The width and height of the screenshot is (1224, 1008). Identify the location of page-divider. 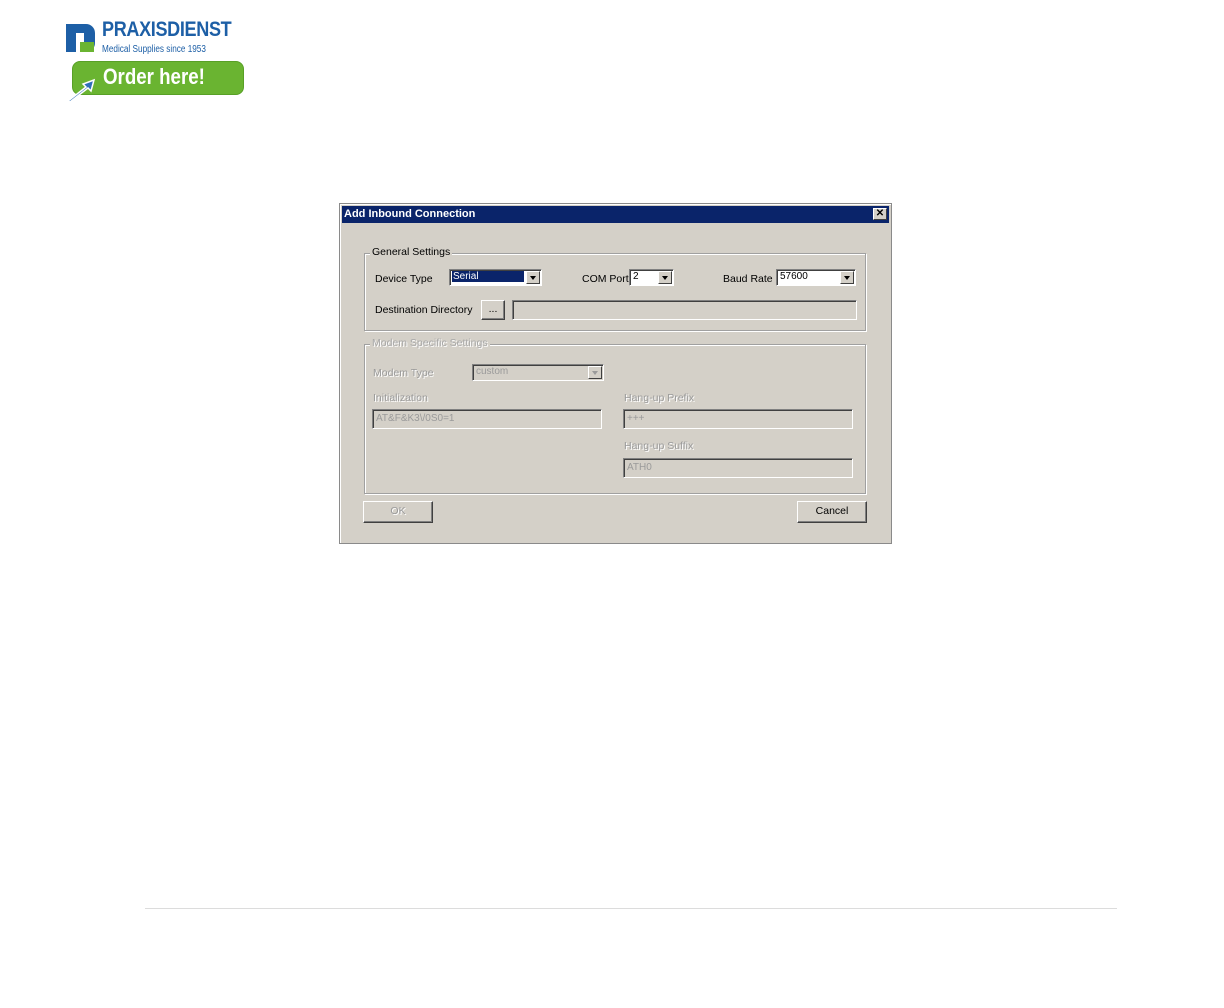
(631, 908).